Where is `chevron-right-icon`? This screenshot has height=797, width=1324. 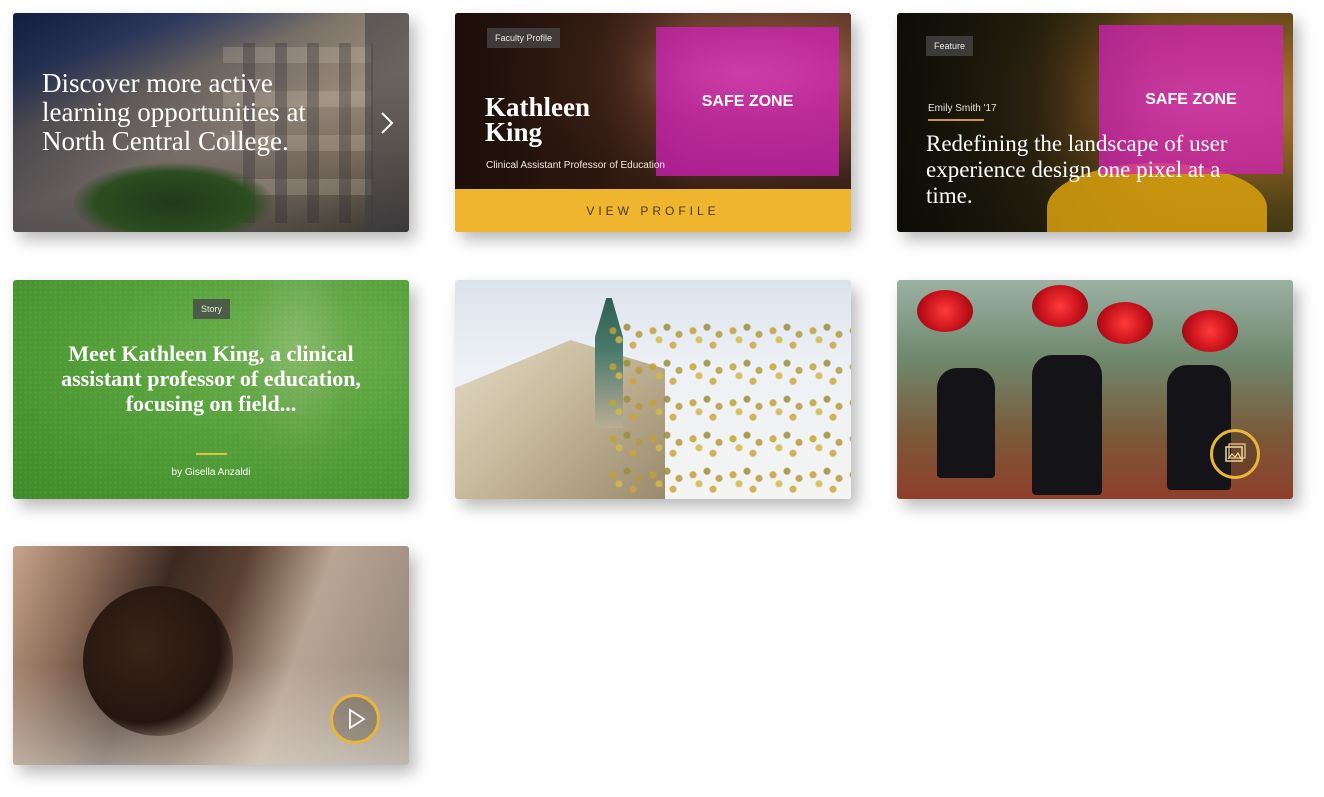
chevron-right-icon is located at coordinates (387, 122).